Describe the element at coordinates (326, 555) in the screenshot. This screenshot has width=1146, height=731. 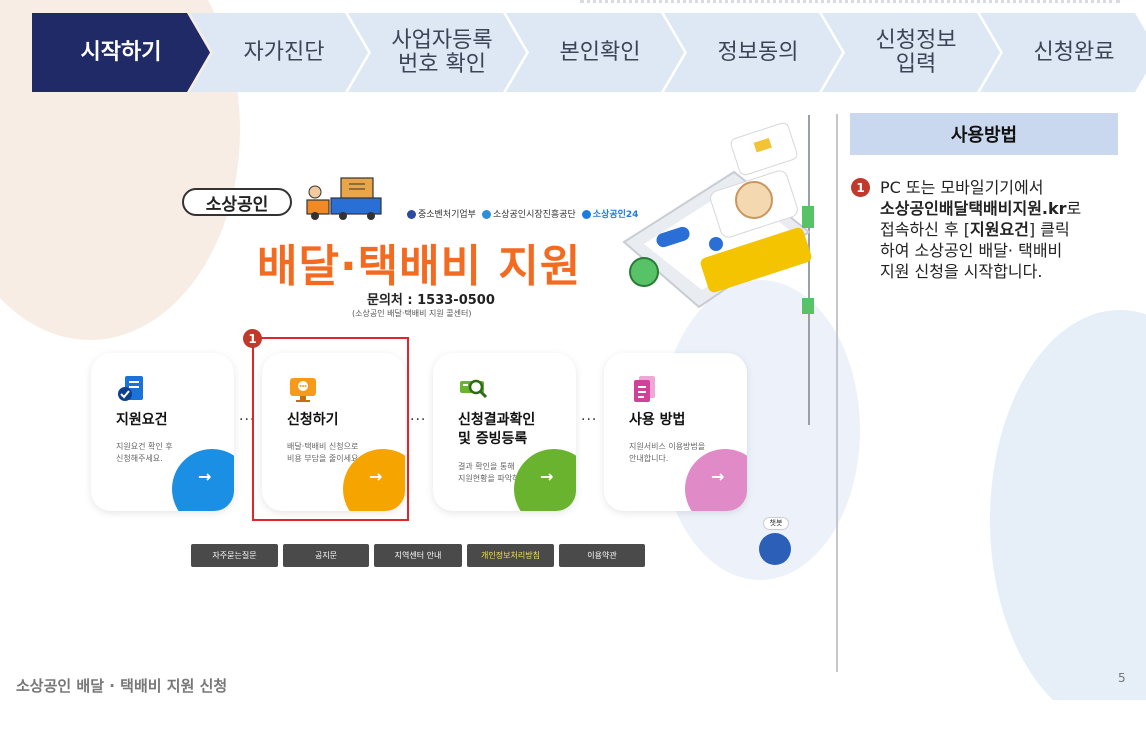
I see `notice-button: 공지문` at that location.